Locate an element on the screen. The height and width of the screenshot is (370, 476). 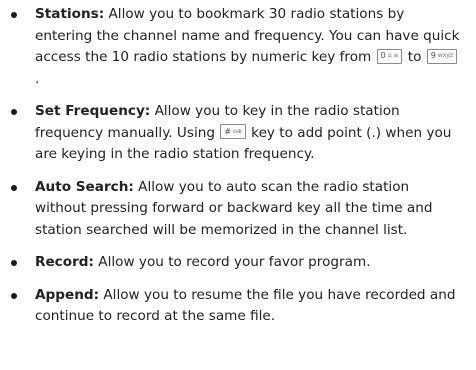
feature-description: Allow you to record your favor program. is located at coordinates (232, 262).